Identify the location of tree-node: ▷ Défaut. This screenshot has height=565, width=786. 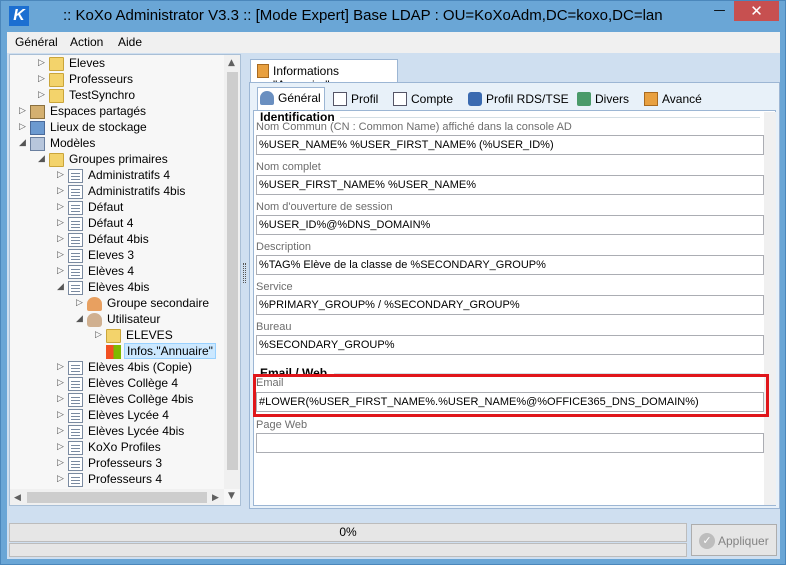
(139, 208).